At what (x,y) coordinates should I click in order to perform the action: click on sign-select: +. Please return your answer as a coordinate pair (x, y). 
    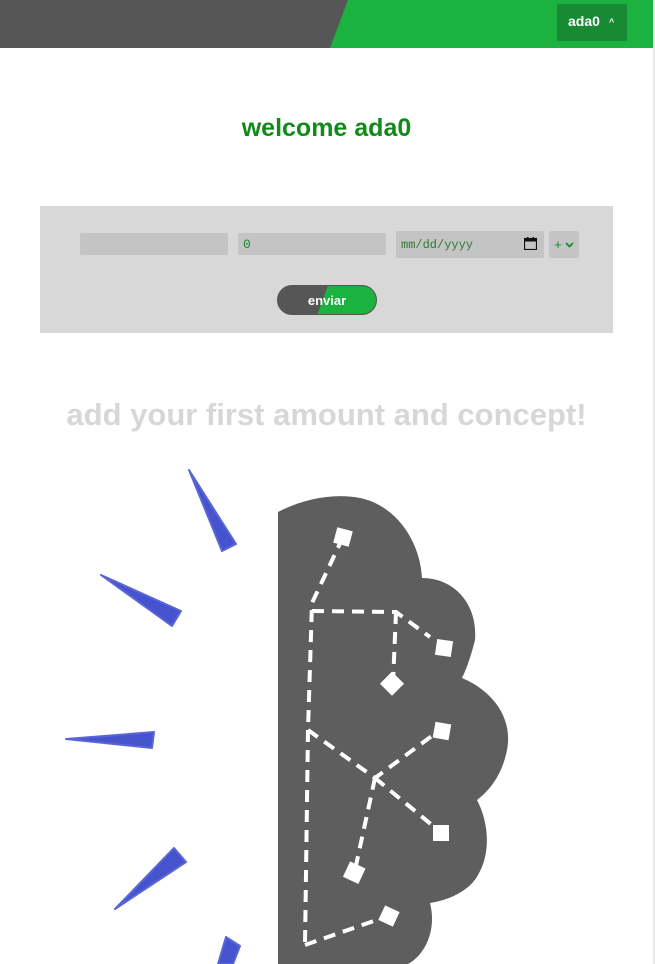
    Looking at the image, I should click on (564, 244).